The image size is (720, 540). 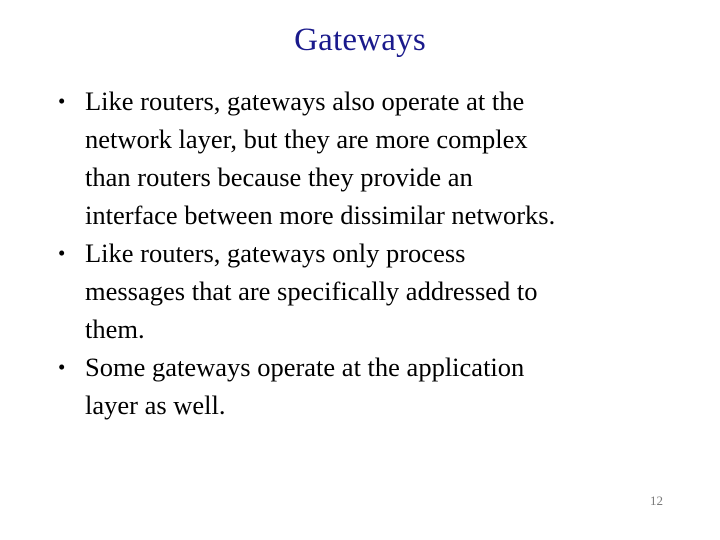 What do you see at coordinates (656, 500) in the screenshot?
I see `page-number: 12` at bounding box center [656, 500].